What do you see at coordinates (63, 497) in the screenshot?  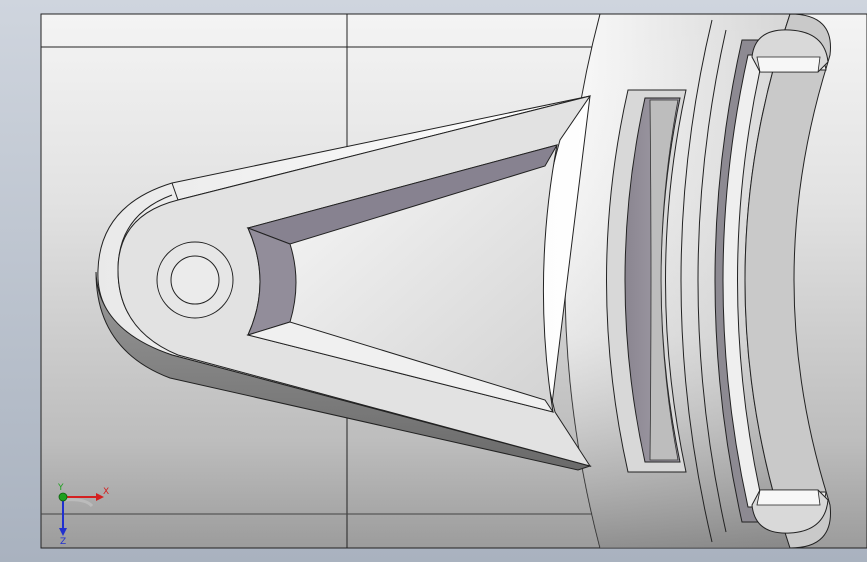 I see `y-axis-dot` at bounding box center [63, 497].